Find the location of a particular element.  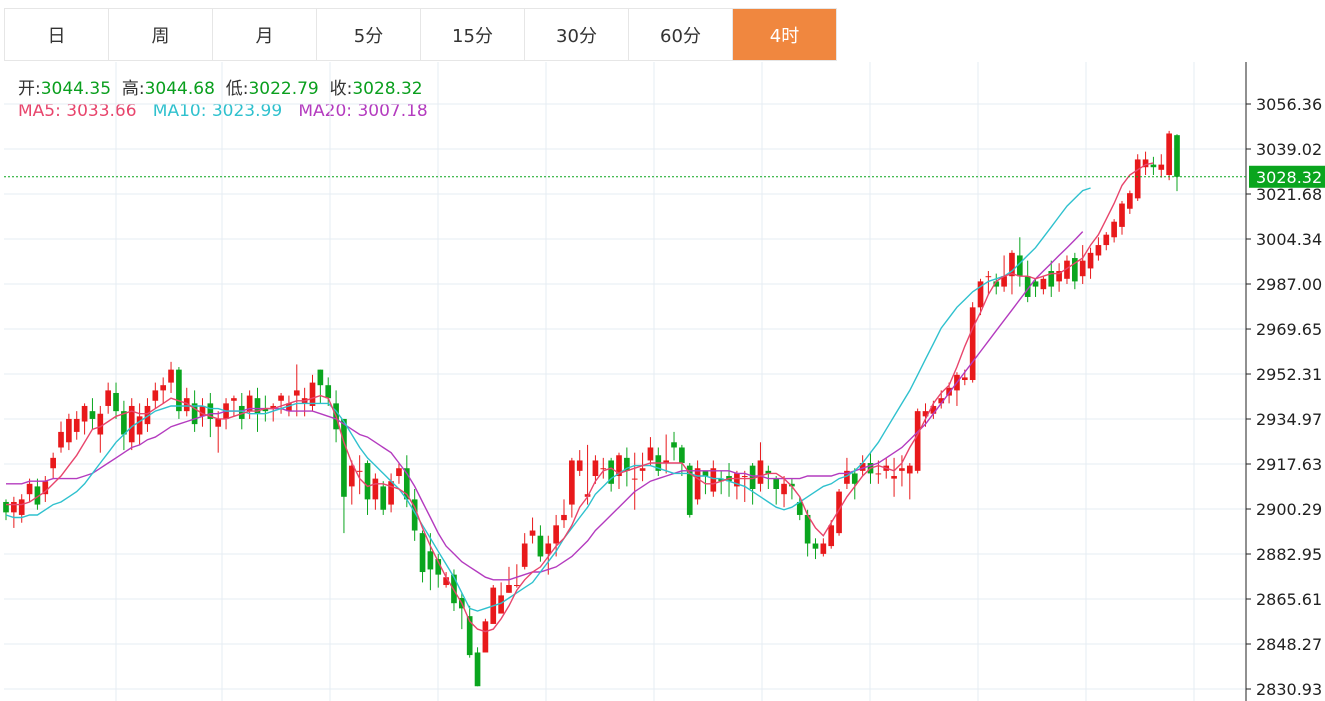

y-tick-label: 3021.68 is located at coordinates (1289, 194).